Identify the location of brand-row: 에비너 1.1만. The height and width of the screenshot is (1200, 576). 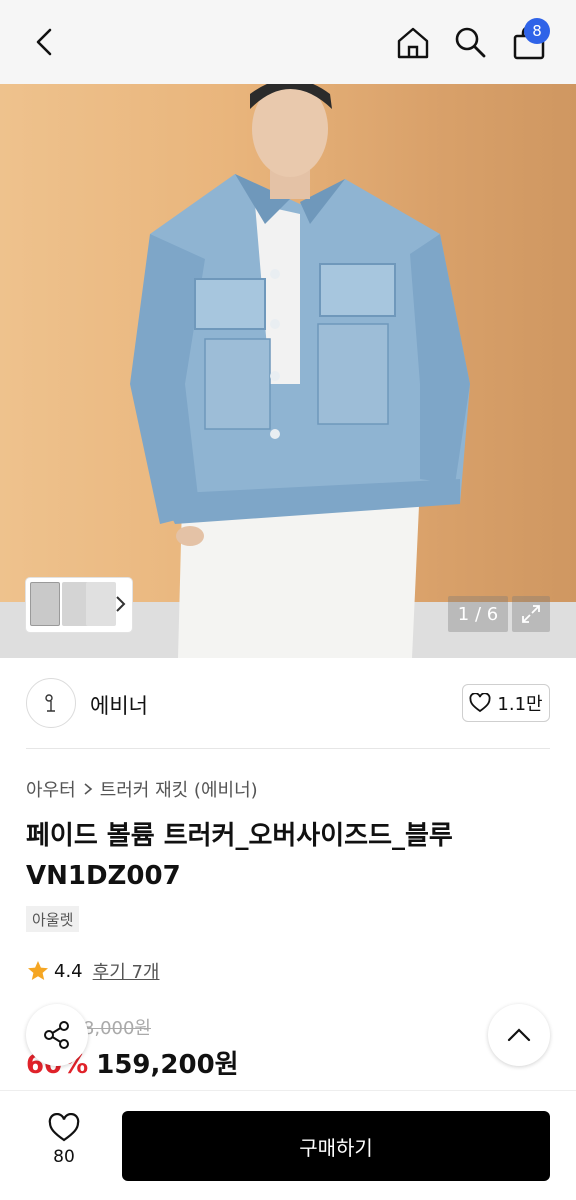
(288, 704).